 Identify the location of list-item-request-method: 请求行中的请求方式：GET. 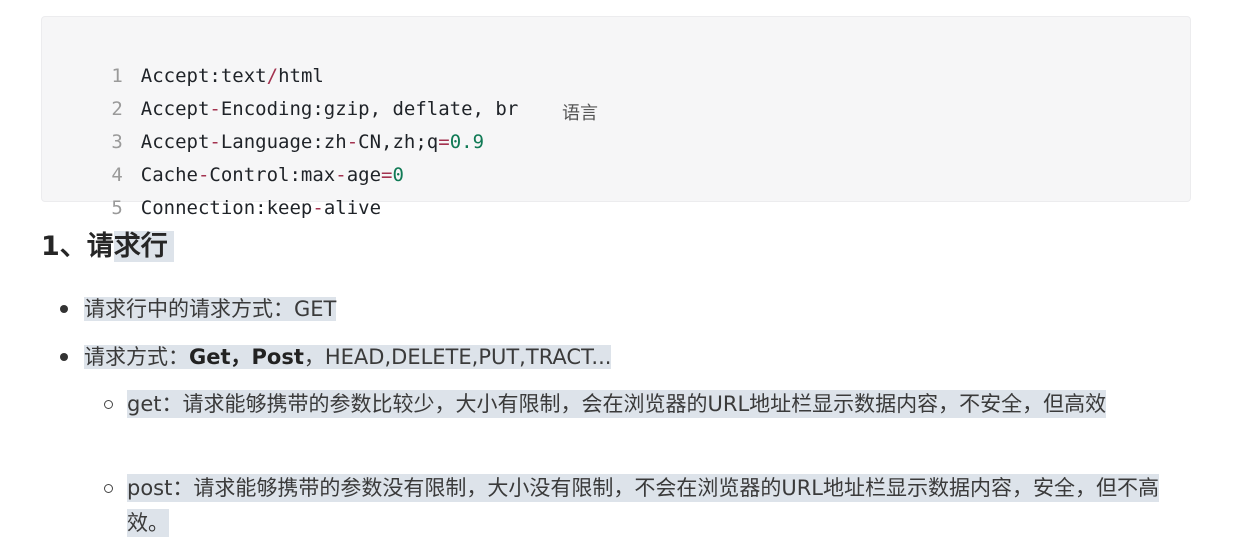
(210, 309).